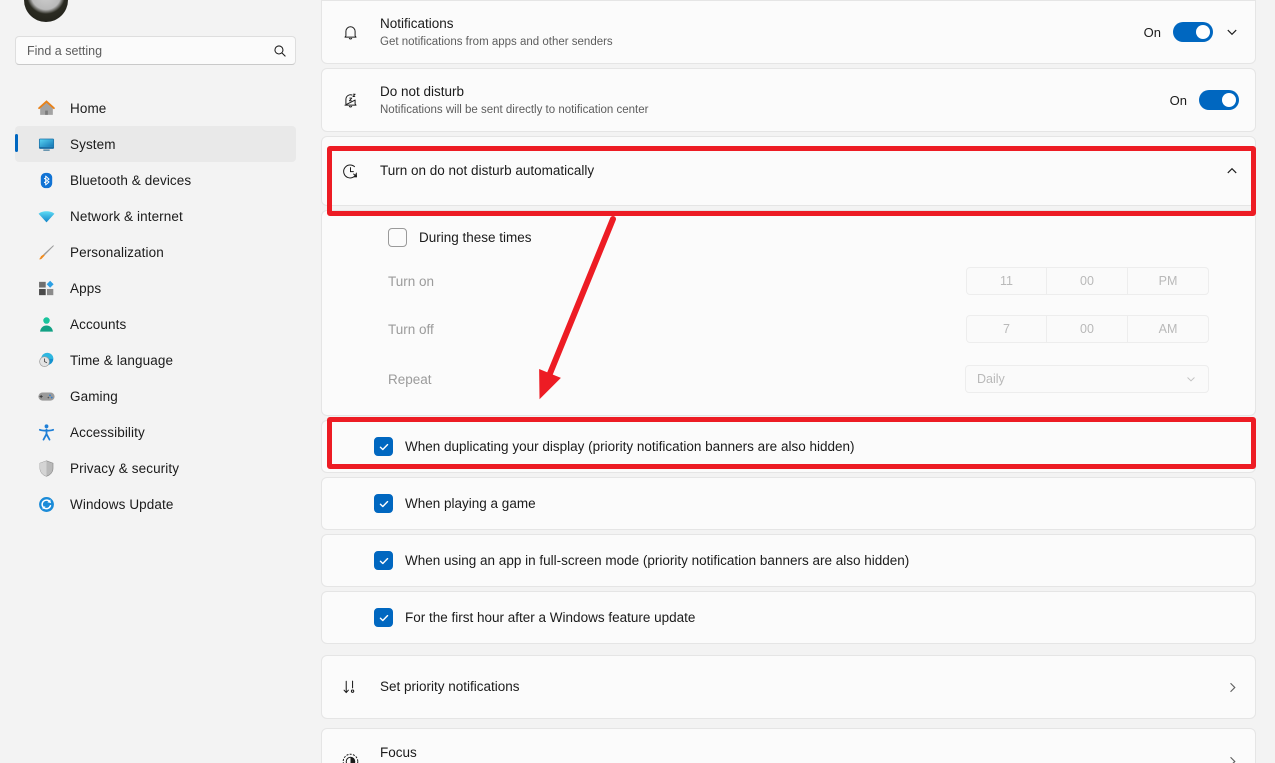 Image resolution: width=1275 pixels, height=763 pixels. What do you see at coordinates (46, 359) in the screenshot?
I see `clock-globe-icon` at bounding box center [46, 359].